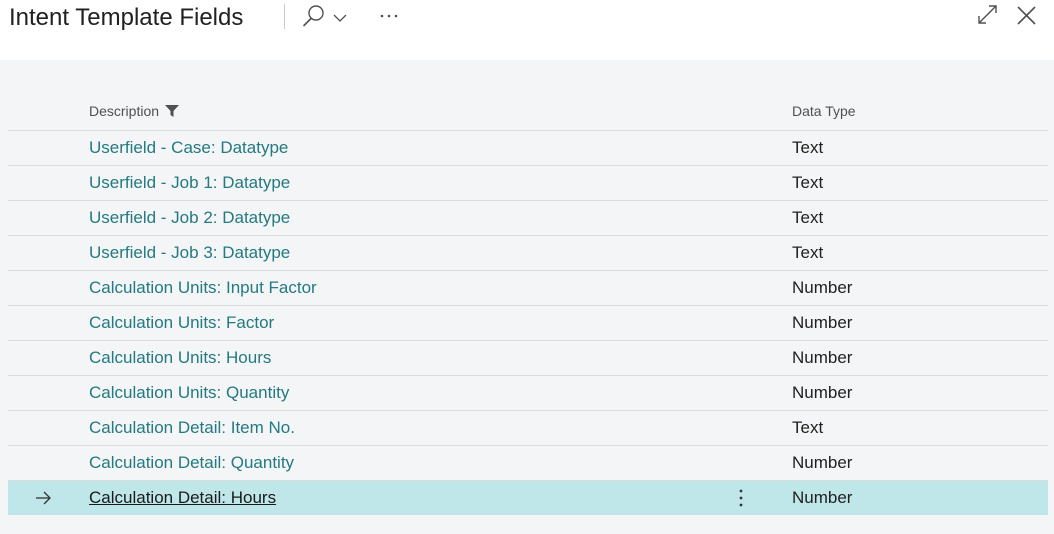 This screenshot has width=1054, height=534. What do you see at coordinates (192, 428) in the screenshot?
I see `row-description-link: Calculation Detail: Item No.` at bounding box center [192, 428].